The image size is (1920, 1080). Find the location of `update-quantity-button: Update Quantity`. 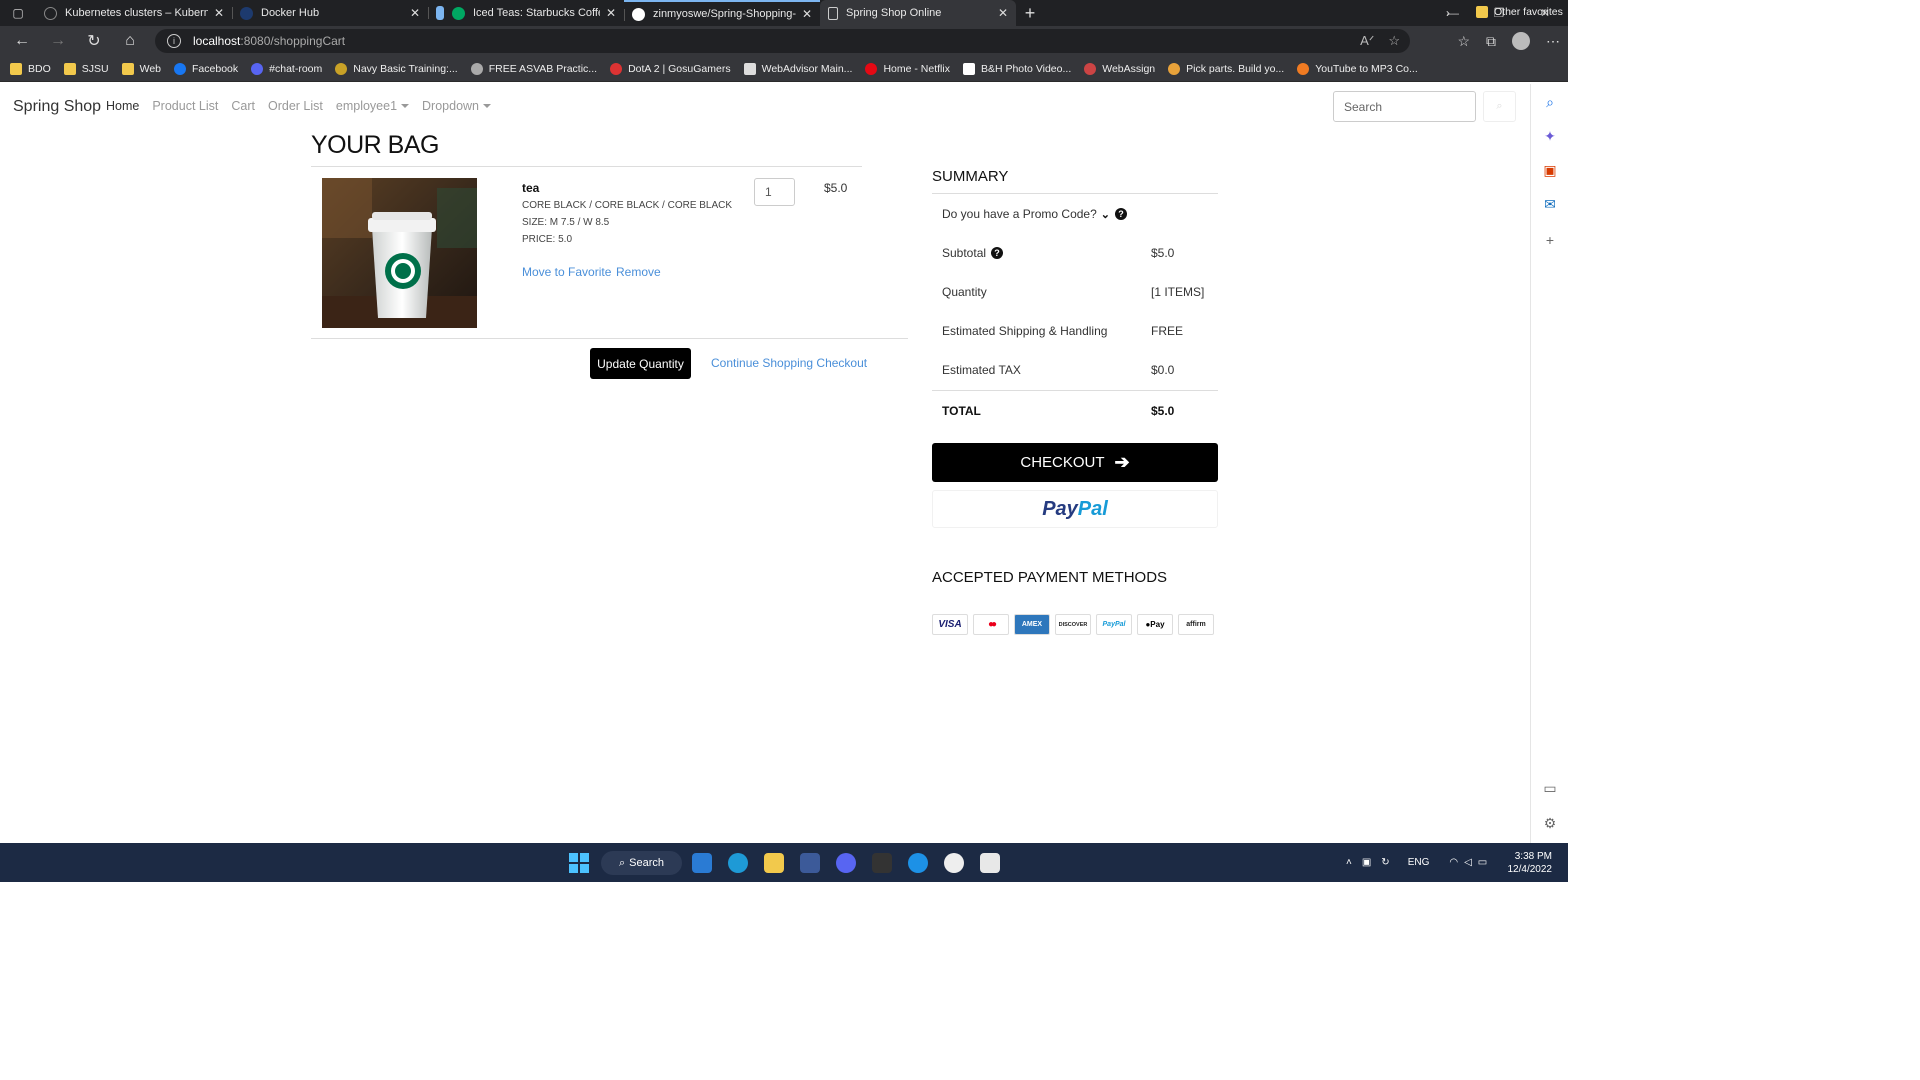

update-quantity-button: Update Quantity is located at coordinates (640, 363).